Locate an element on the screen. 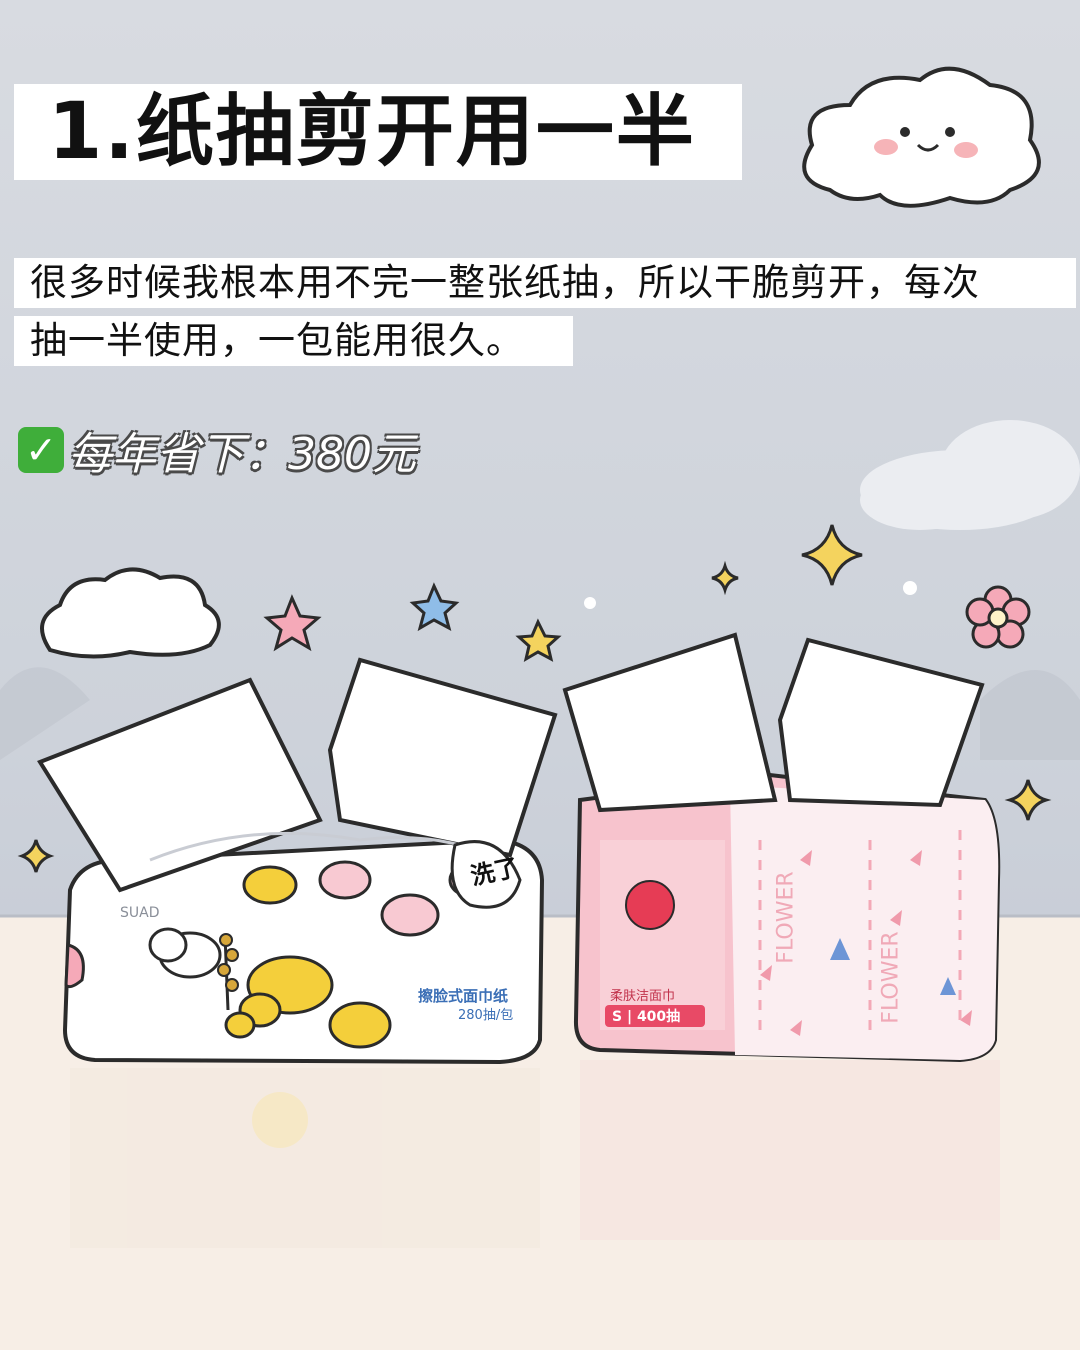 Image resolution: width=1080 pixels, height=1350 pixels. right-pack-count: S | 400抽 is located at coordinates (646, 1017).